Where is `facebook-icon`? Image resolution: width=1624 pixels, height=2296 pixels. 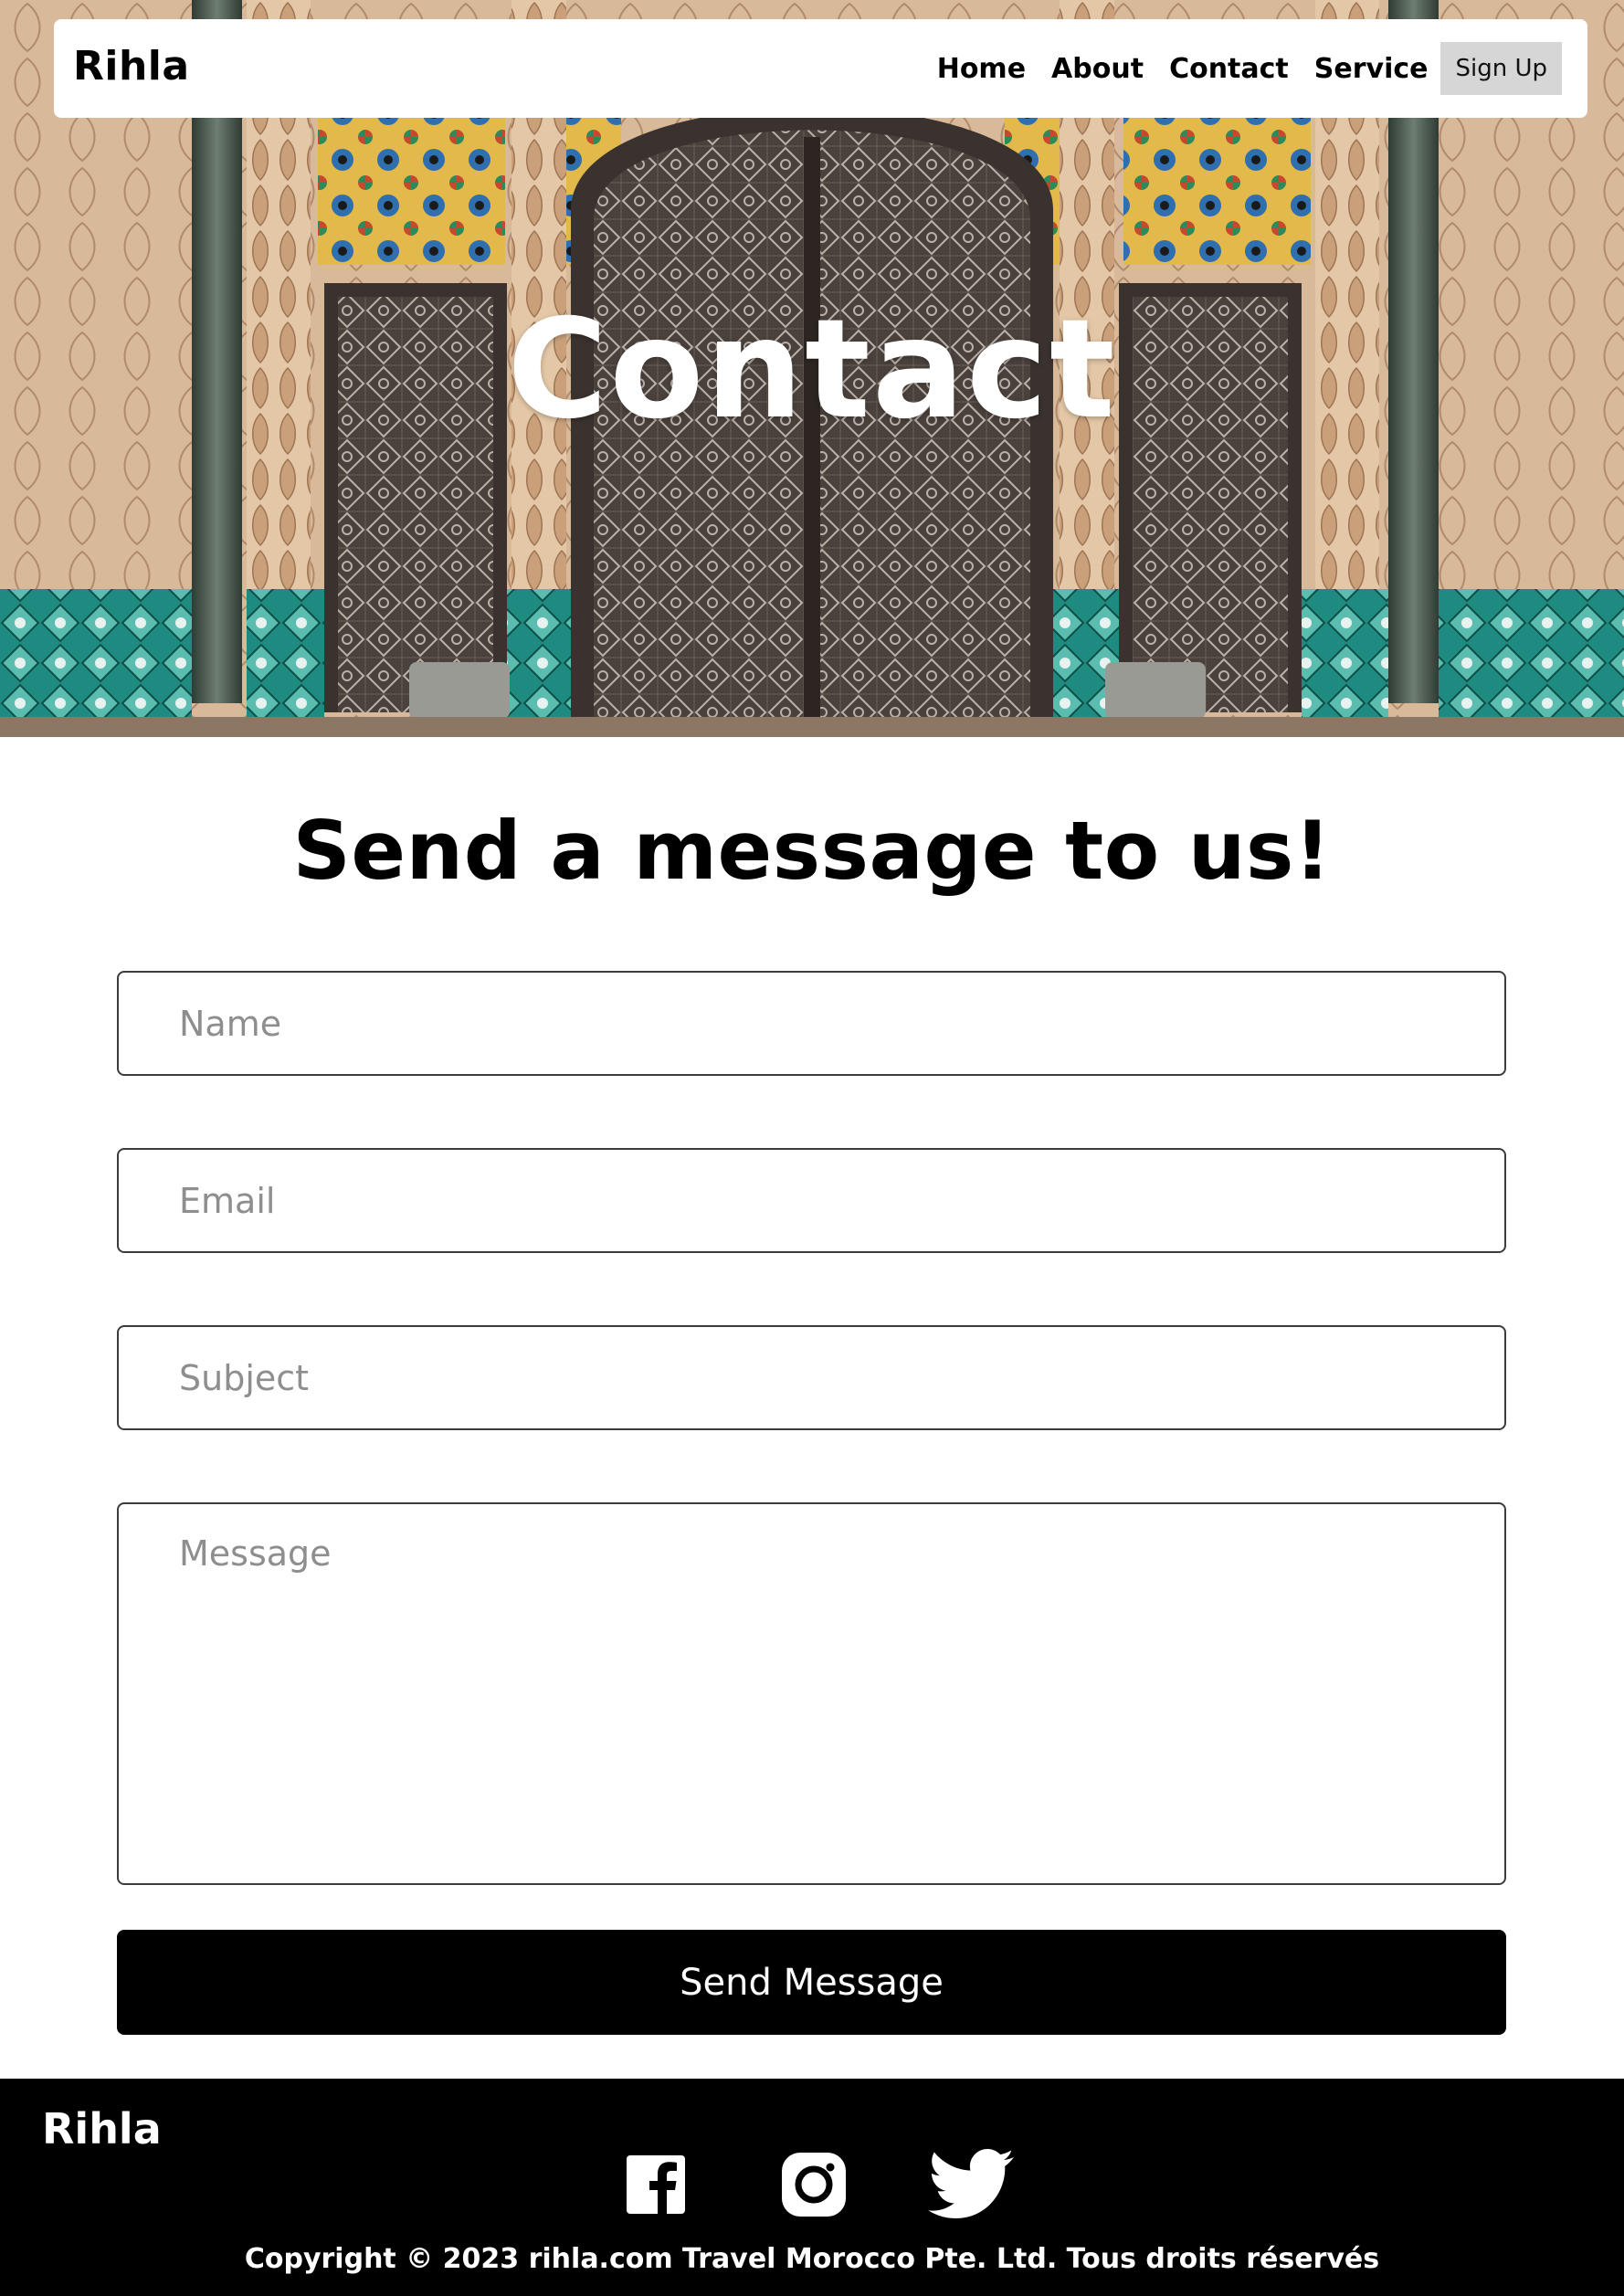 facebook-icon is located at coordinates (655, 2184).